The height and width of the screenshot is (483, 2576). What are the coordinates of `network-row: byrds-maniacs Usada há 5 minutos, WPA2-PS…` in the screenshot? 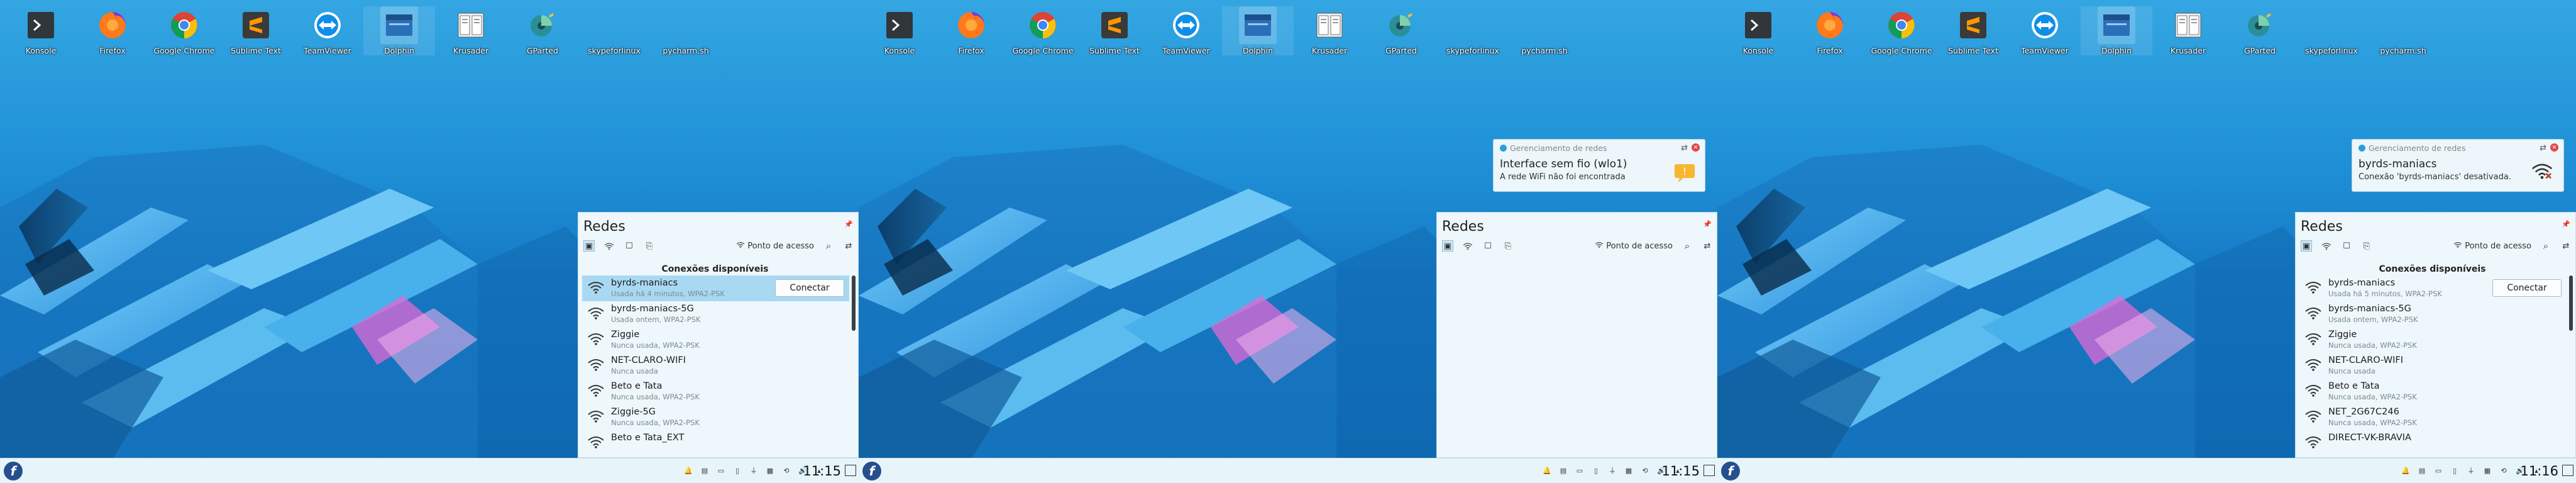 It's located at (2433, 288).